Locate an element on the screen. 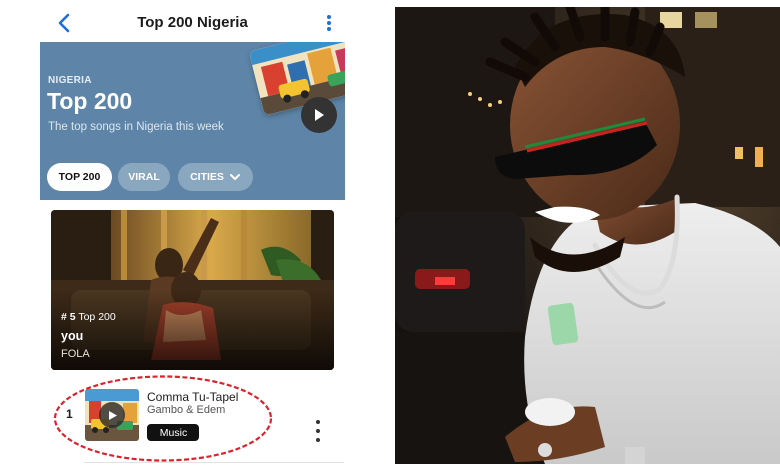  chart-description: The top songs in Nigeria this week is located at coordinates (136, 127).